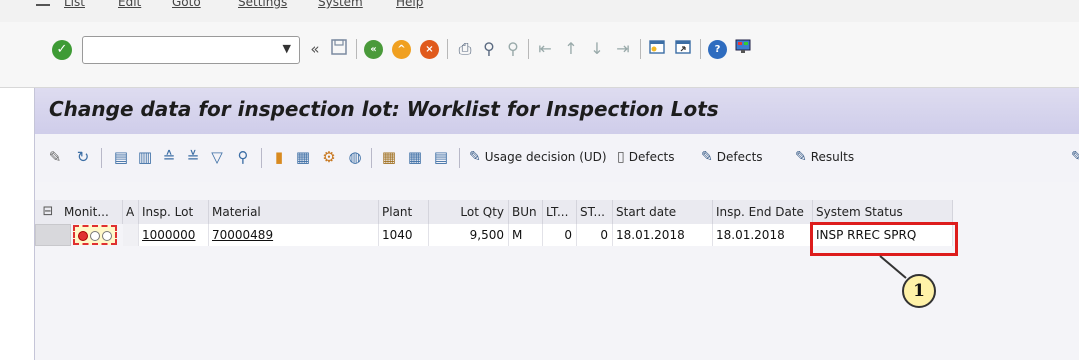 Image resolution: width=1079 pixels, height=360 pixels. Describe the element at coordinates (174, 235) in the screenshot. I see `cell-insp-lot: 1000000` at that location.